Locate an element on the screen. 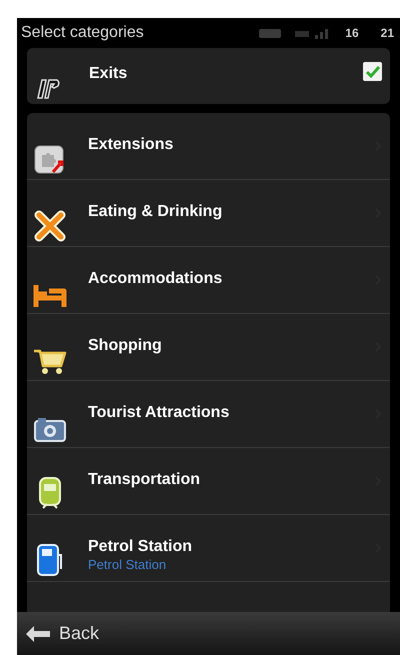  signal-icon is located at coordinates (312, 33).